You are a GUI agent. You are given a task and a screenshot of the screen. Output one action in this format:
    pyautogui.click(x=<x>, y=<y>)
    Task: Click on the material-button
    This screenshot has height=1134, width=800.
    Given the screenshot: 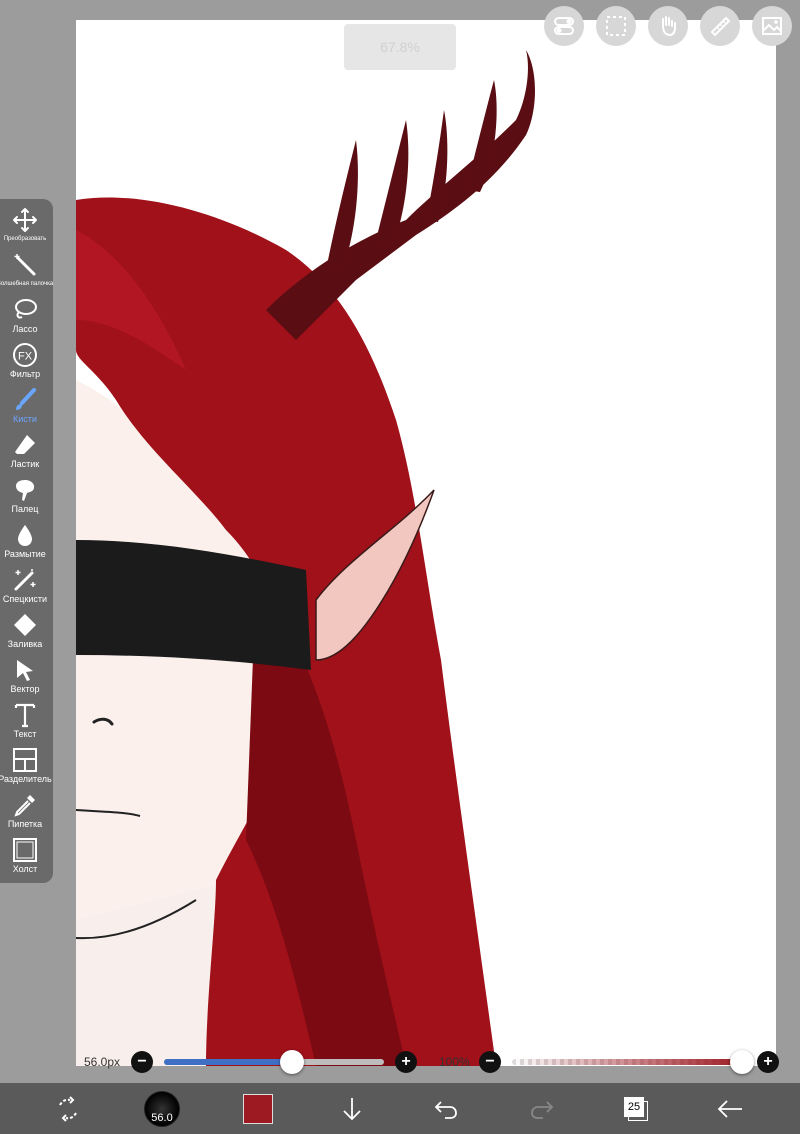 What is the action you would take?
    pyautogui.click(x=772, y=26)
    